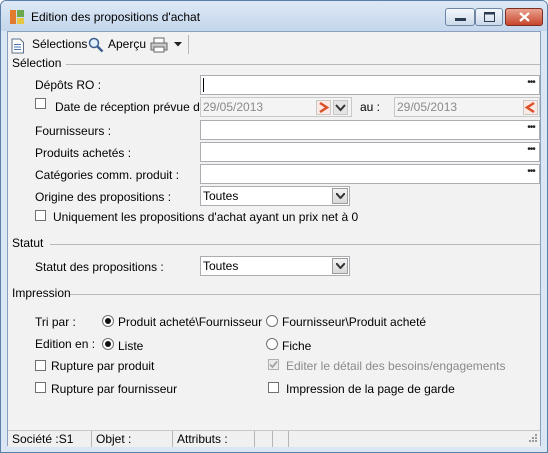  Describe the element at coordinates (68, 85) in the screenshot. I see `depots-label: Dépôts RO :` at that location.